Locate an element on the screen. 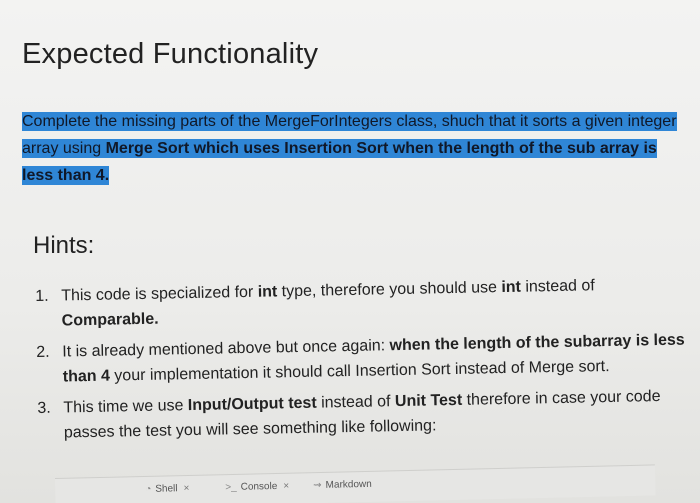 The image size is (700, 503). tab-console: >_ Console × is located at coordinates (257, 487).